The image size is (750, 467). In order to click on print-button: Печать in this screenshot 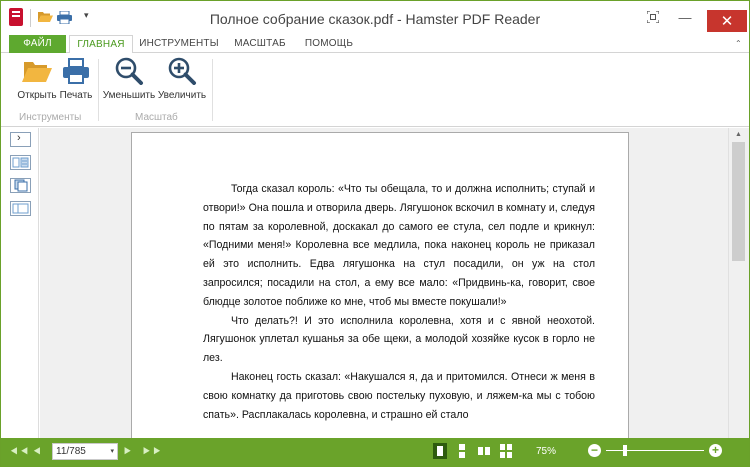, I will do `click(76, 79)`.